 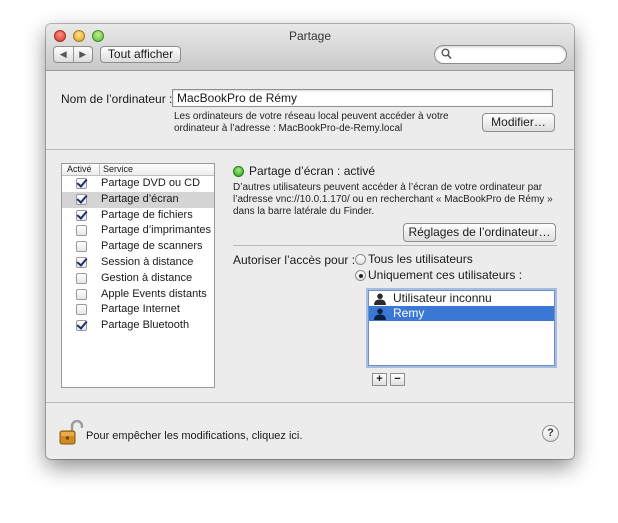 I want to click on service-row: Session à distance, so click(x=138, y=263).